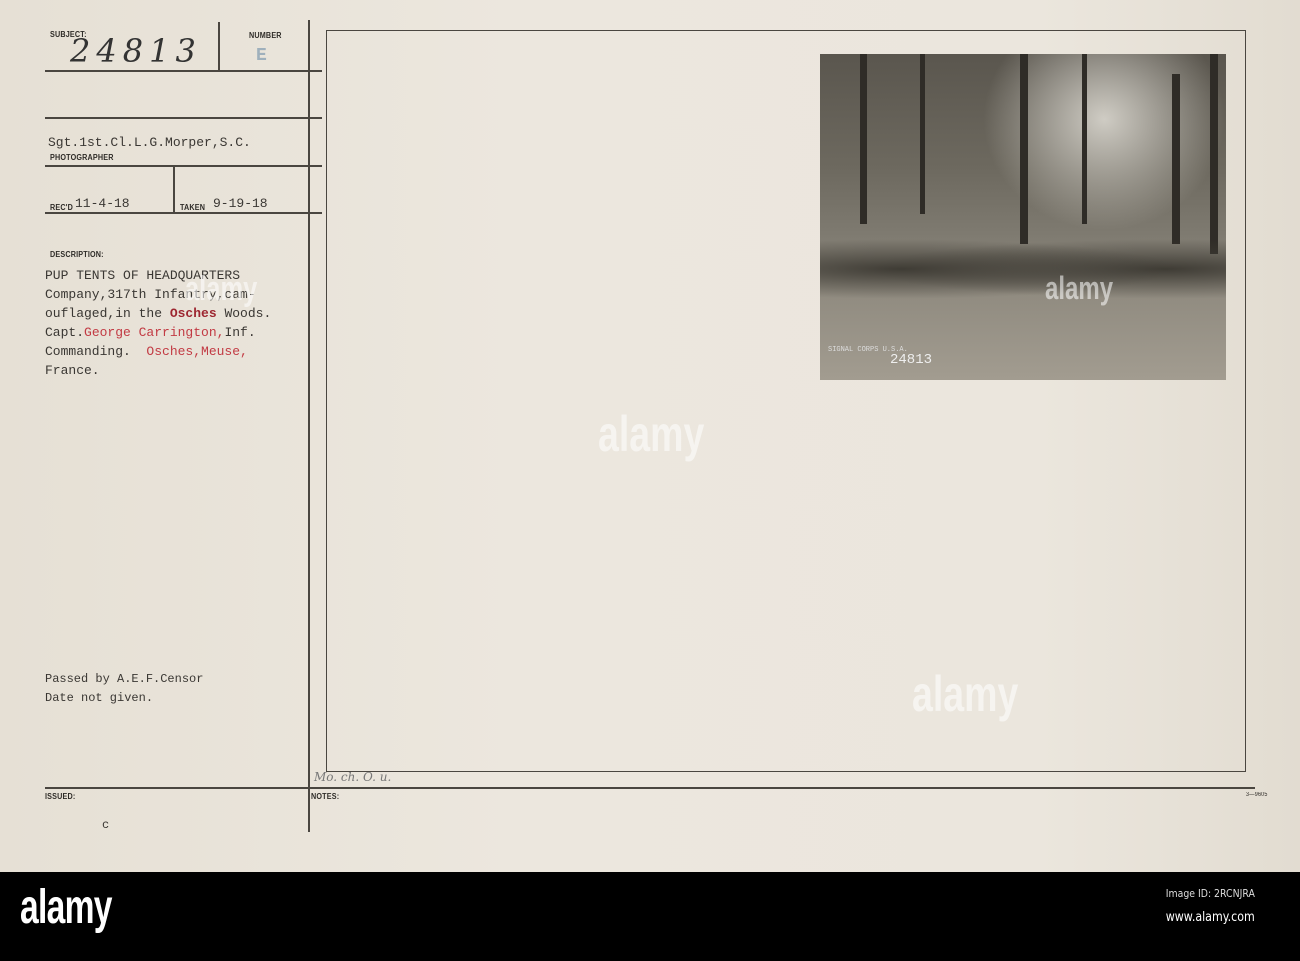 This screenshot has width=1300, height=961. Describe the element at coordinates (193, 207) in the screenshot. I see `taken-label: TAKEN` at that location.